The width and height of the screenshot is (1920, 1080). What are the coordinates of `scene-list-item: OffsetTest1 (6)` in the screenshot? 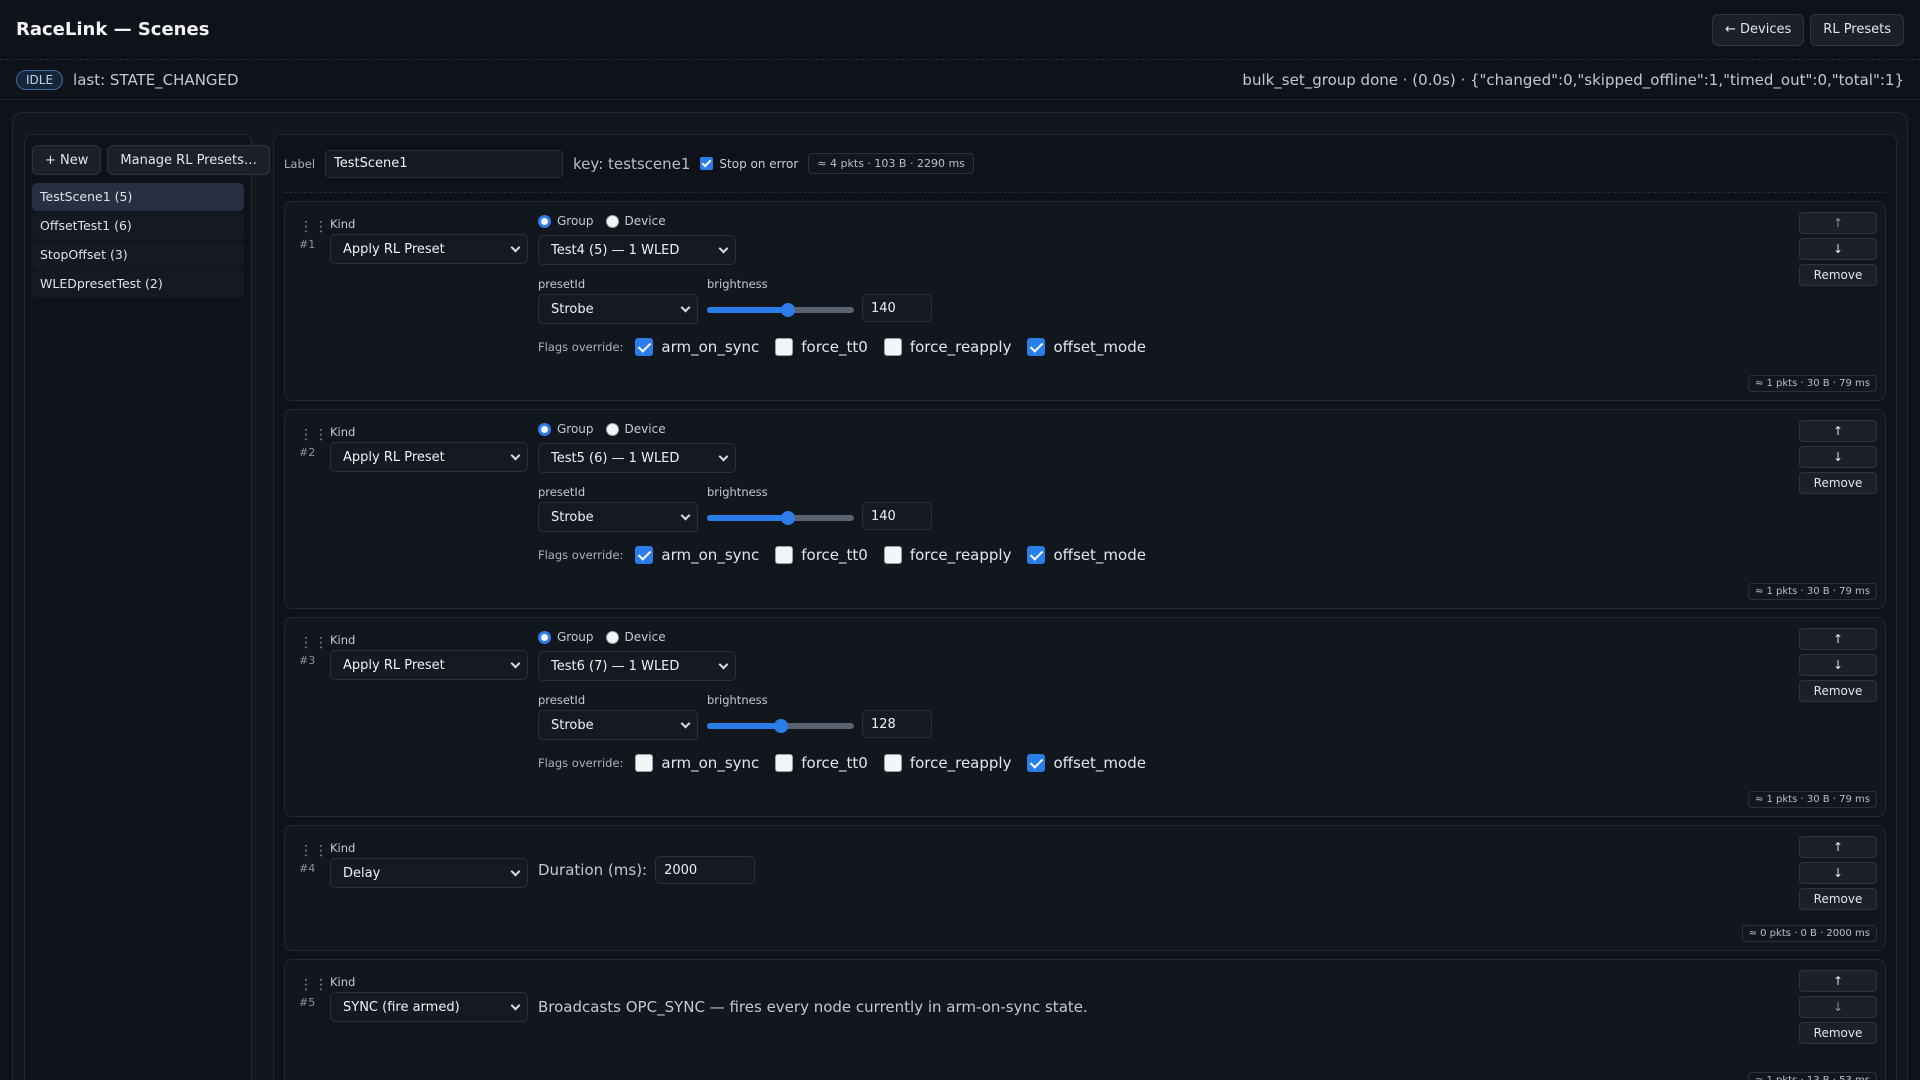 It's located at (138, 226).